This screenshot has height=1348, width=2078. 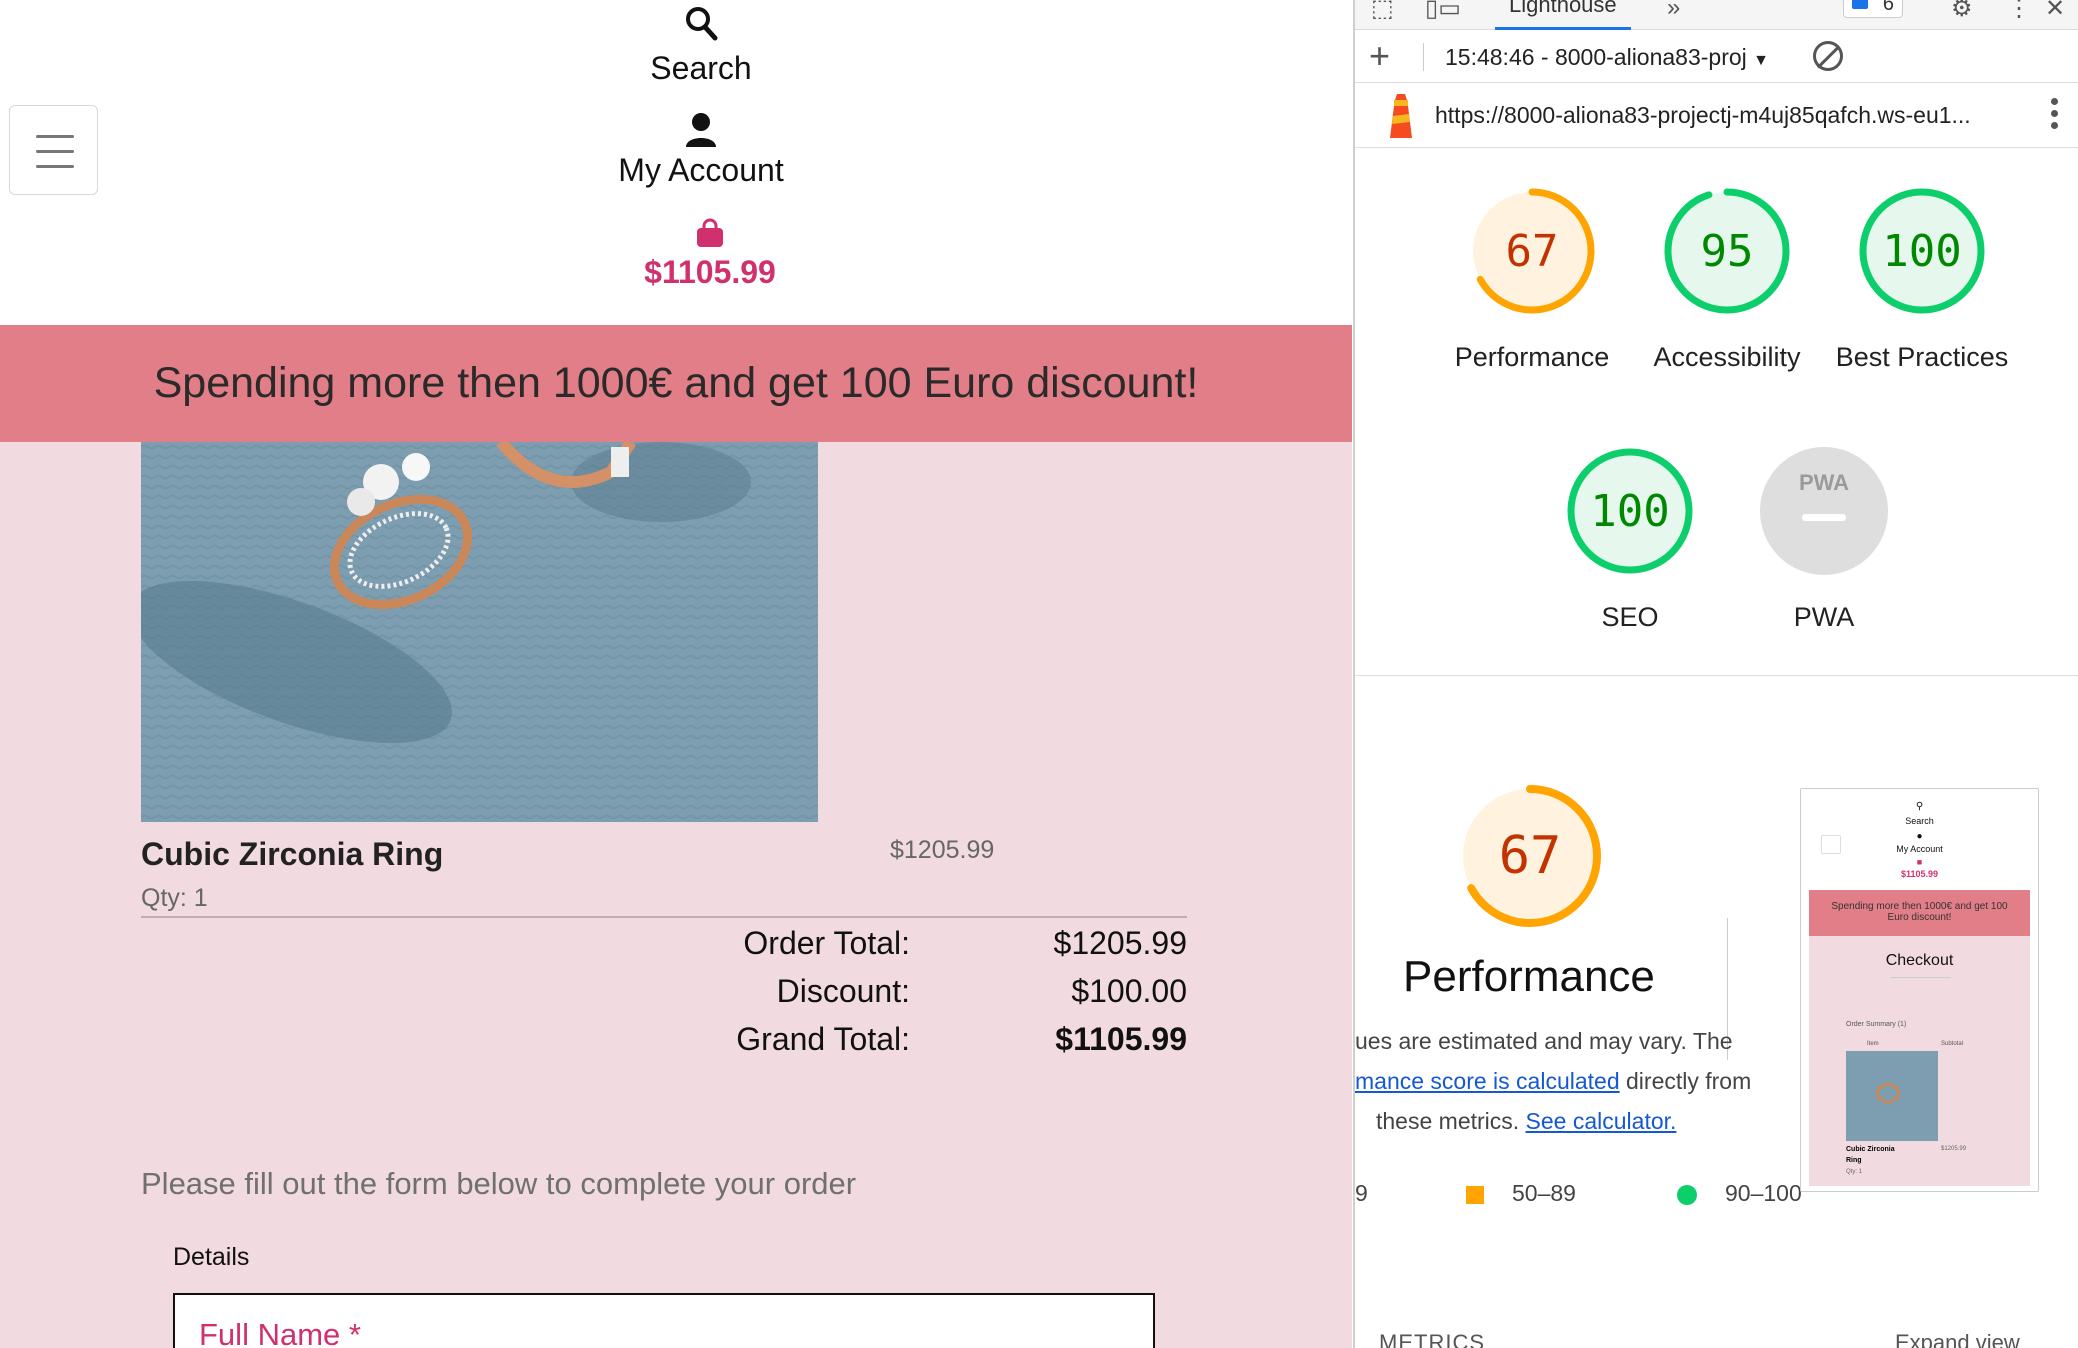 What do you see at coordinates (1563, 15) in the screenshot?
I see `tab-lighthouse: Lighthouse` at bounding box center [1563, 15].